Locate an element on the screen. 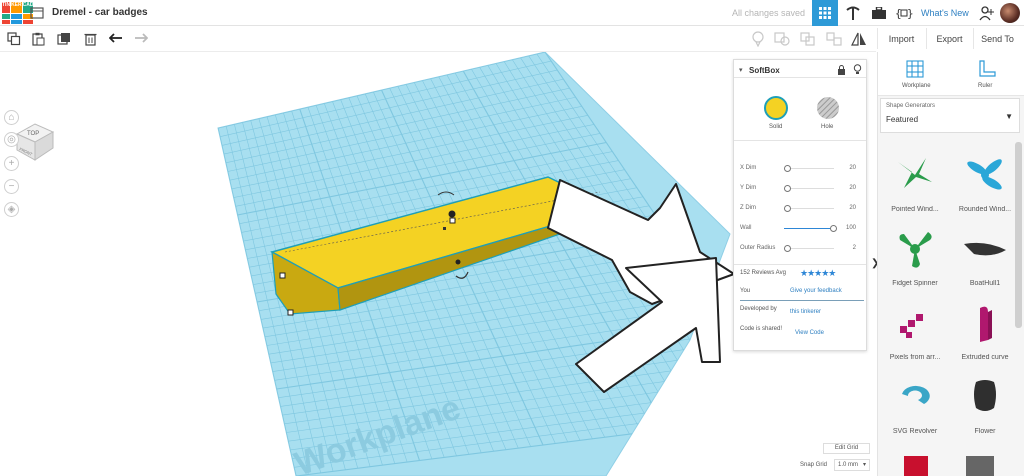 The image size is (1024, 476). logo-cell is located at coordinates (28, 21).